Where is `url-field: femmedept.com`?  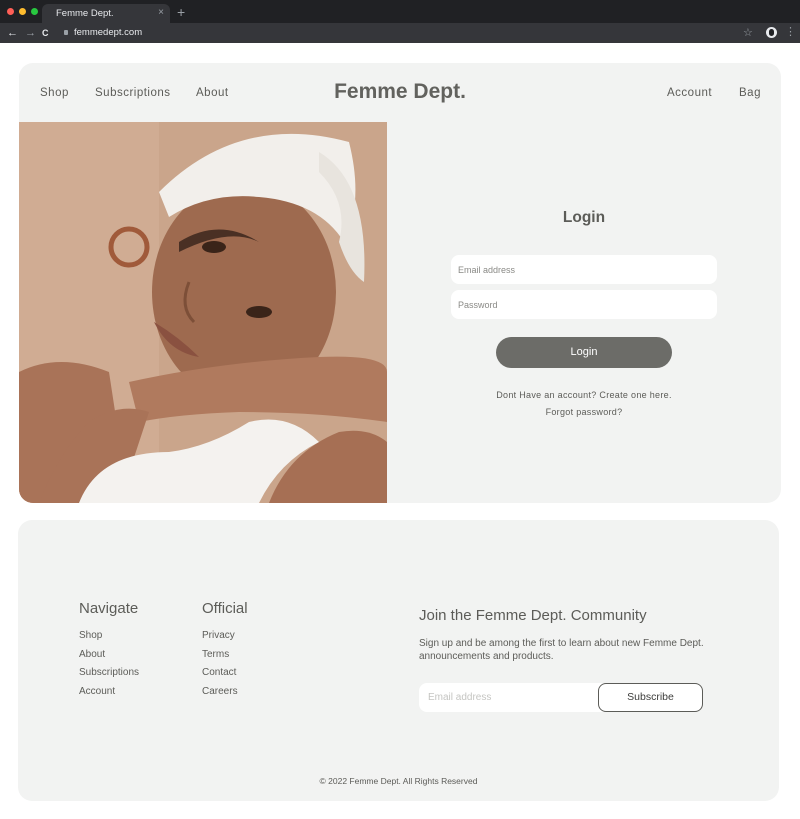 url-field: femmedept.com is located at coordinates (108, 32).